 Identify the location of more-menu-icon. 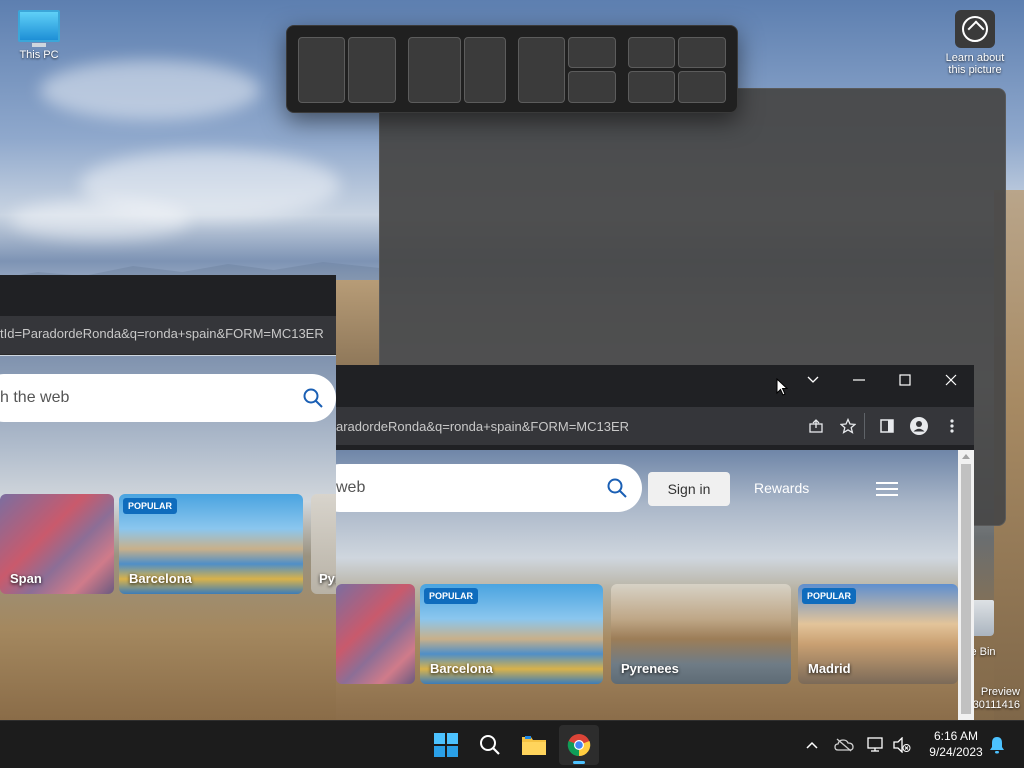
(952, 426).